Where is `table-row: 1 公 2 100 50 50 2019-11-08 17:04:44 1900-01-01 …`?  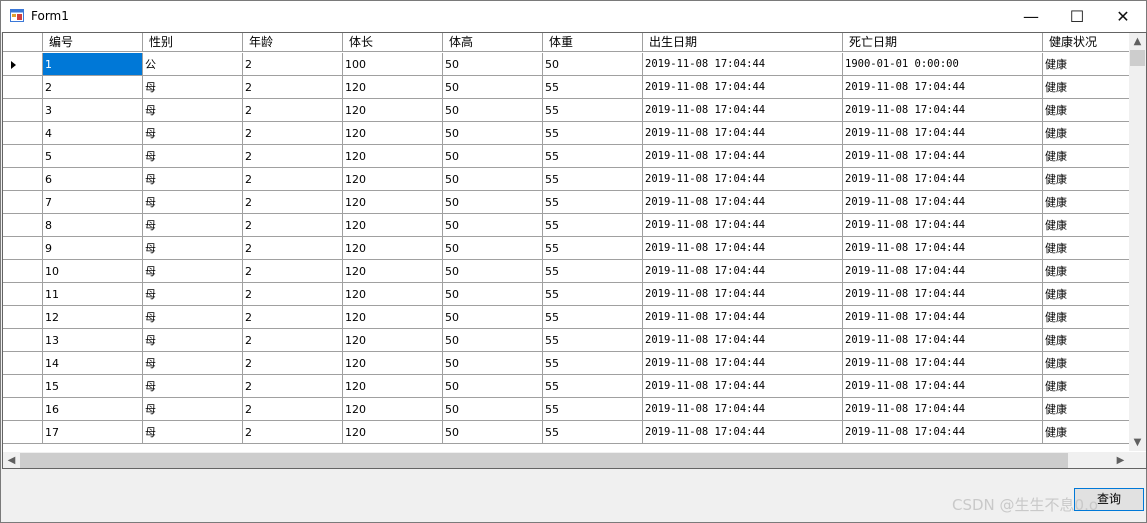
table-row: 1 公 2 100 50 50 2019-11-08 17:04:44 1900-01-01 … is located at coordinates (566, 64).